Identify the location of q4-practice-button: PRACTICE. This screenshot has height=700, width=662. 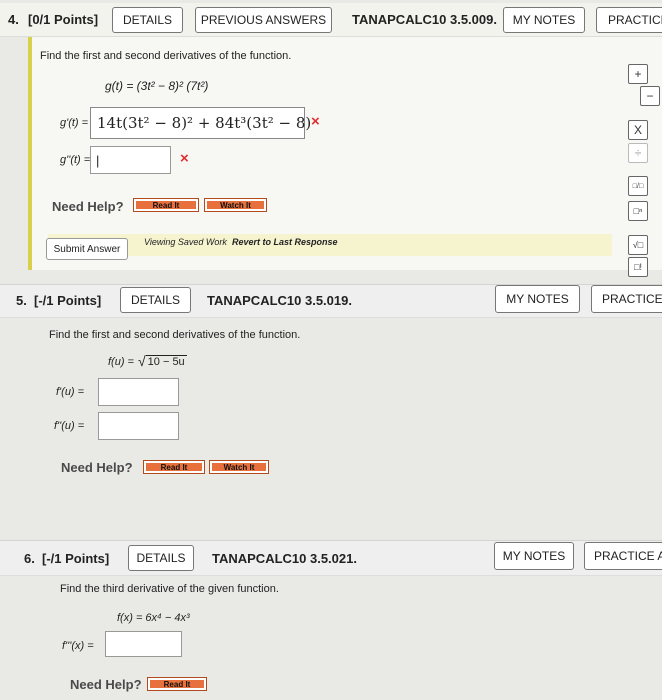
(629, 20).